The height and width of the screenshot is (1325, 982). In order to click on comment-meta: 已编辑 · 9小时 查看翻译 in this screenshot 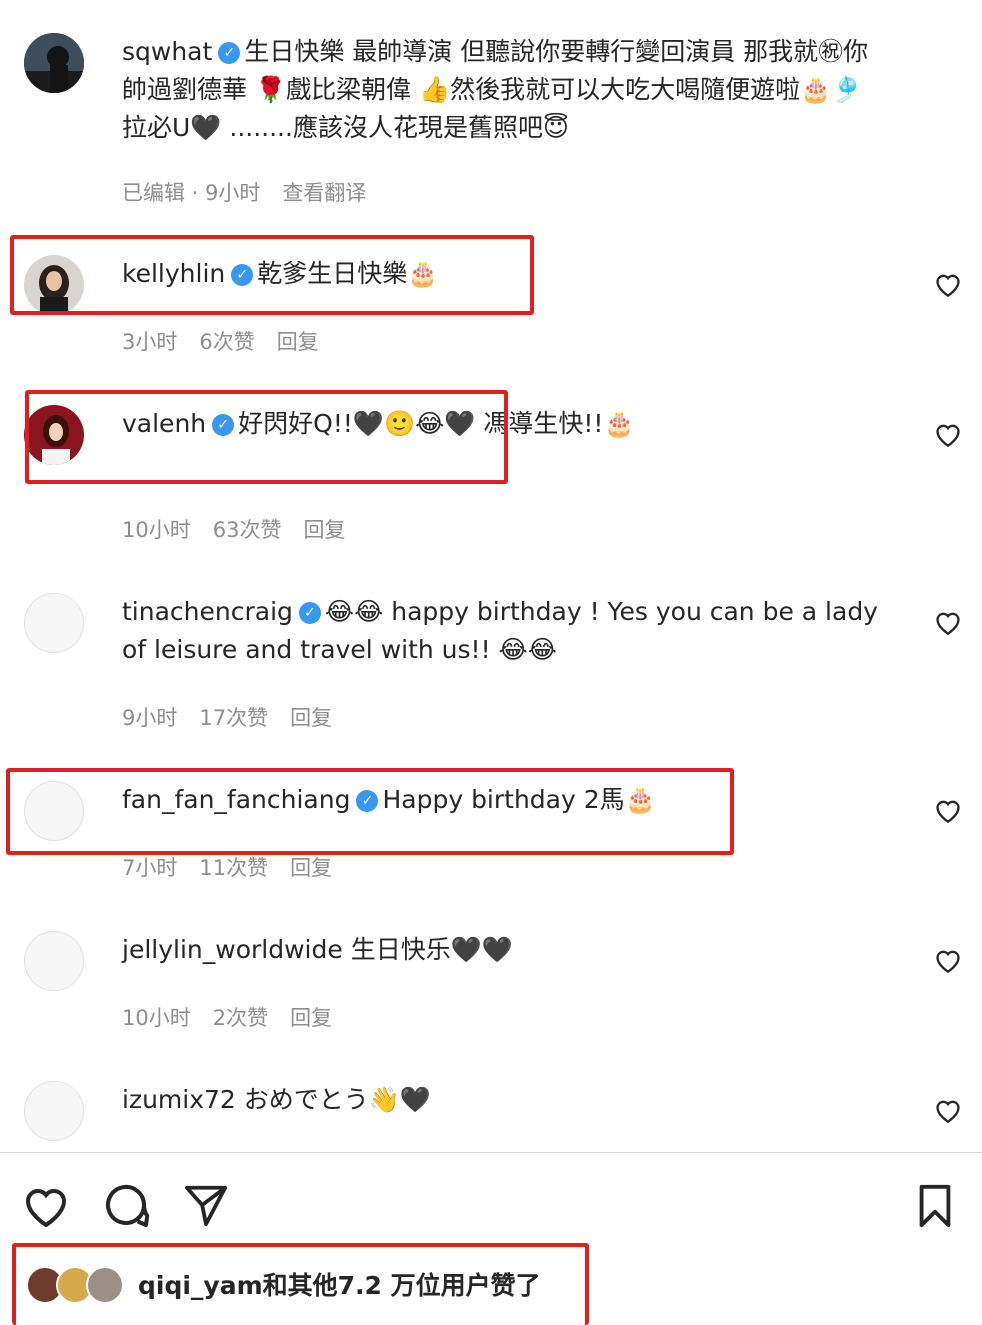, I will do `click(255, 192)`.